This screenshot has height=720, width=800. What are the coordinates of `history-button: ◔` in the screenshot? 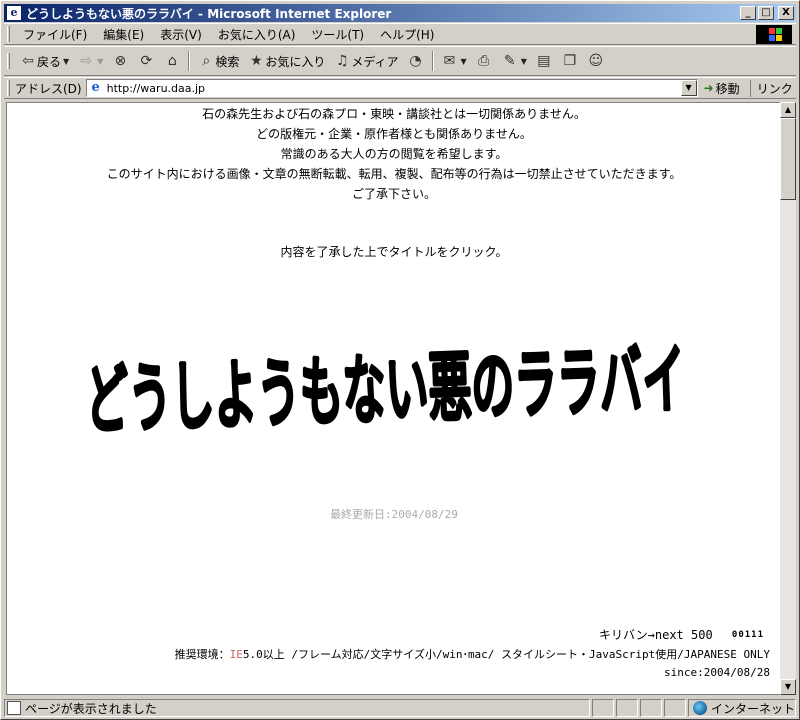 It's located at (416, 61).